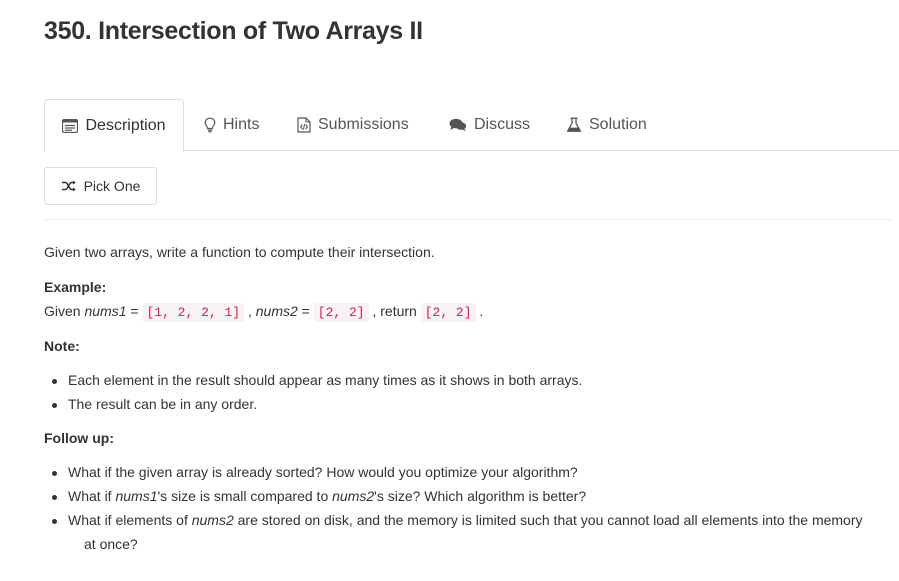 The height and width of the screenshot is (581, 899). Describe the element at coordinates (341, 312) in the screenshot. I see `nums2-value: [2, 2]` at that location.